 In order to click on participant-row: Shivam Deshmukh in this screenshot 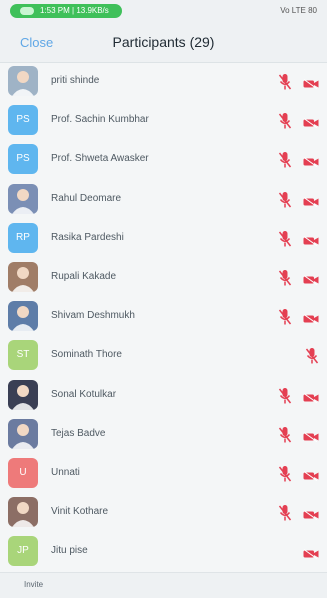, I will do `click(163, 316)`.